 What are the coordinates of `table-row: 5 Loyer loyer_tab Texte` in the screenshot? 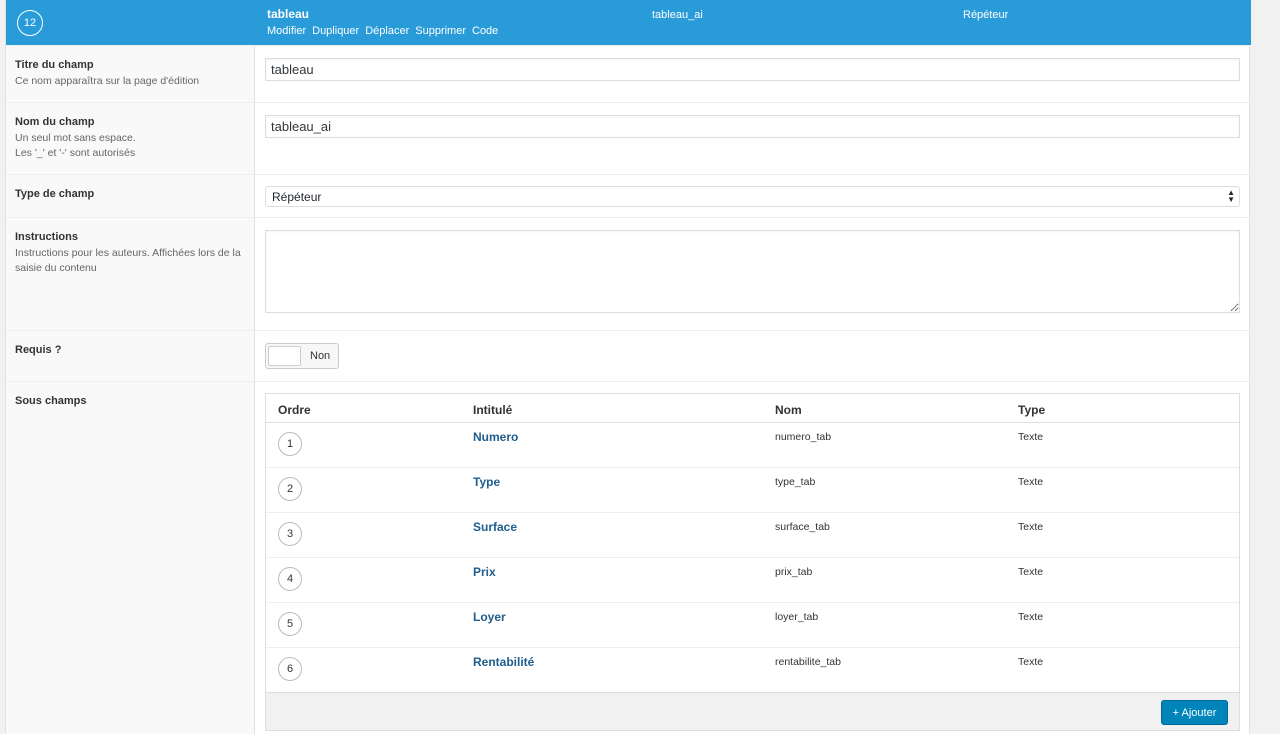 It's located at (752, 625).